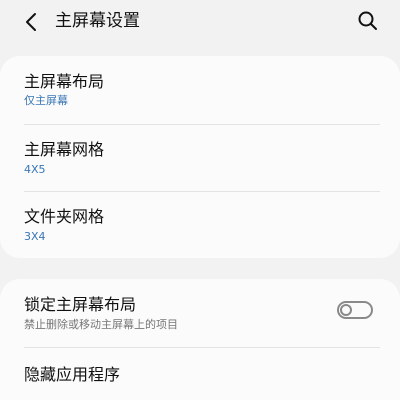 This screenshot has height=400, width=400. I want to click on search-button, so click(368, 21).